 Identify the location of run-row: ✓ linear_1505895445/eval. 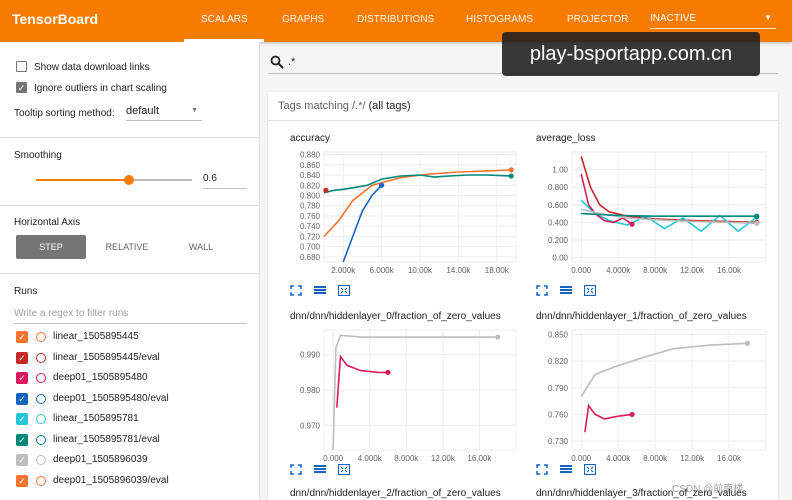
(136, 359).